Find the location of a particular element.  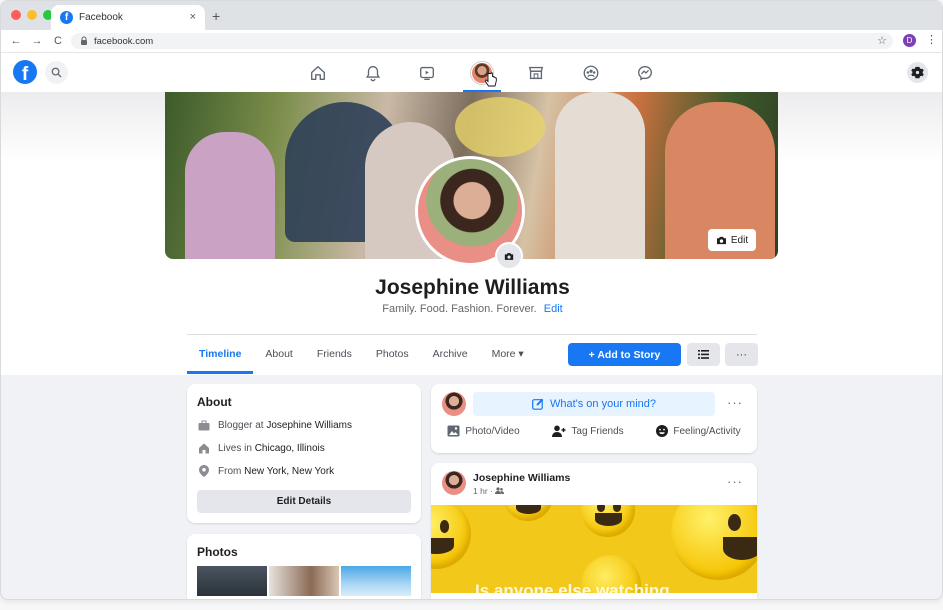

about-row-lives: Lives in Chicago, Illinois is located at coordinates (261, 448).